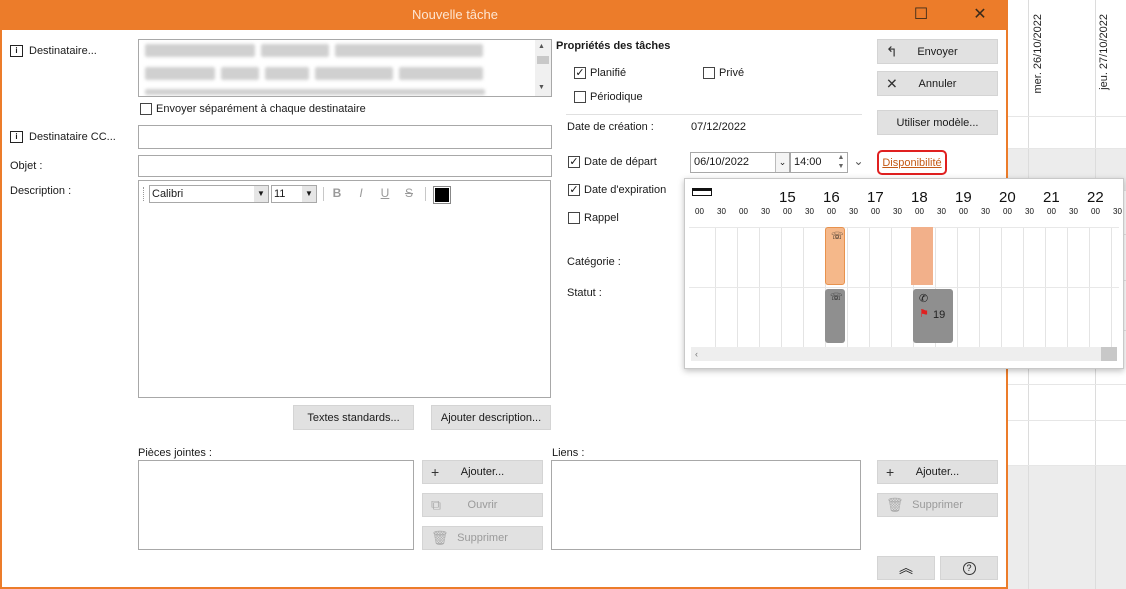 The image size is (1126, 589). Describe the element at coordinates (580, 73) in the screenshot. I see `planned-check: ✓` at that location.